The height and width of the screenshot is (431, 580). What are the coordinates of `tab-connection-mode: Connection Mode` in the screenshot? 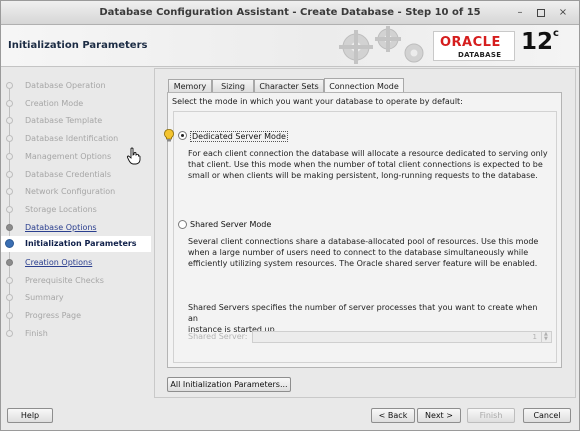 It's located at (364, 85).